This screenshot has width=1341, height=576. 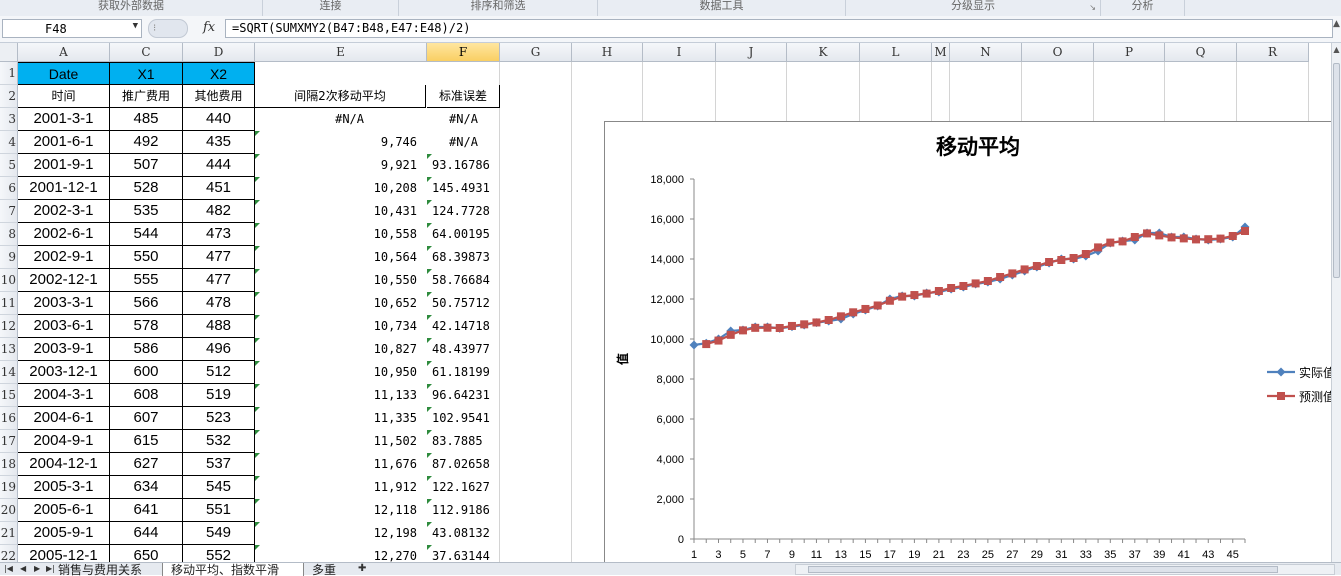 What do you see at coordinates (9, 418) in the screenshot?
I see `row-header-16: 16` at bounding box center [9, 418].